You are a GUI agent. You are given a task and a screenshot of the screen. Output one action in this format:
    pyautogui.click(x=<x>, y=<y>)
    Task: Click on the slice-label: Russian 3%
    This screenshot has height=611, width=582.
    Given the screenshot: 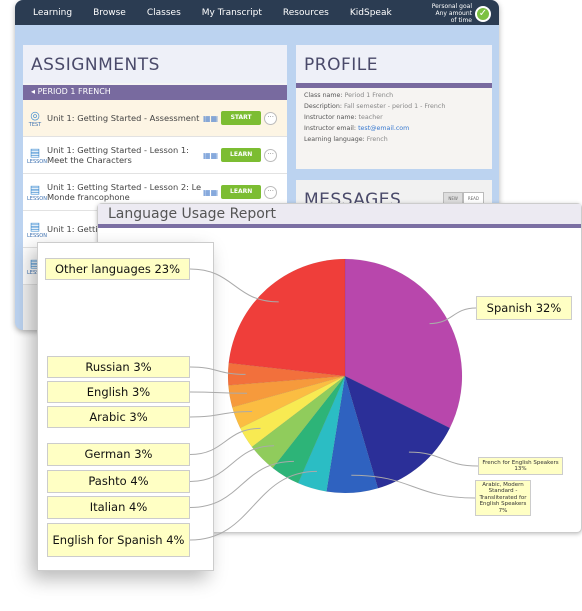 What is the action you would take?
    pyautogui.click(x=118, y=367)
    